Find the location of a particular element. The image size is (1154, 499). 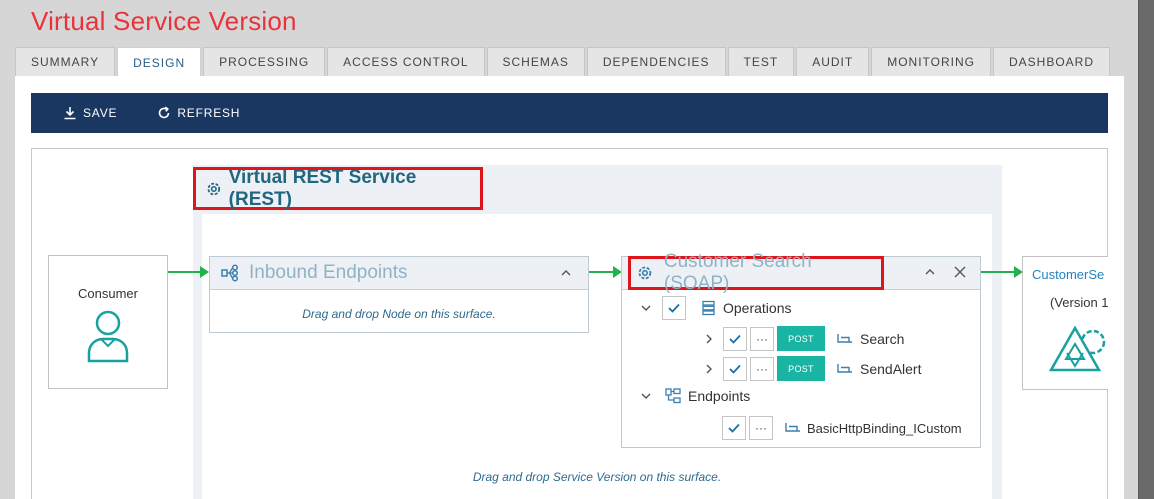

operations-checkbox is located at coordinates (674, 308).